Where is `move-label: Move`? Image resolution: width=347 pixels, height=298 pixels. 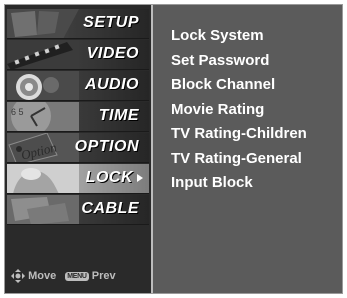 move-label: Move is located at coordinates (42, 276).